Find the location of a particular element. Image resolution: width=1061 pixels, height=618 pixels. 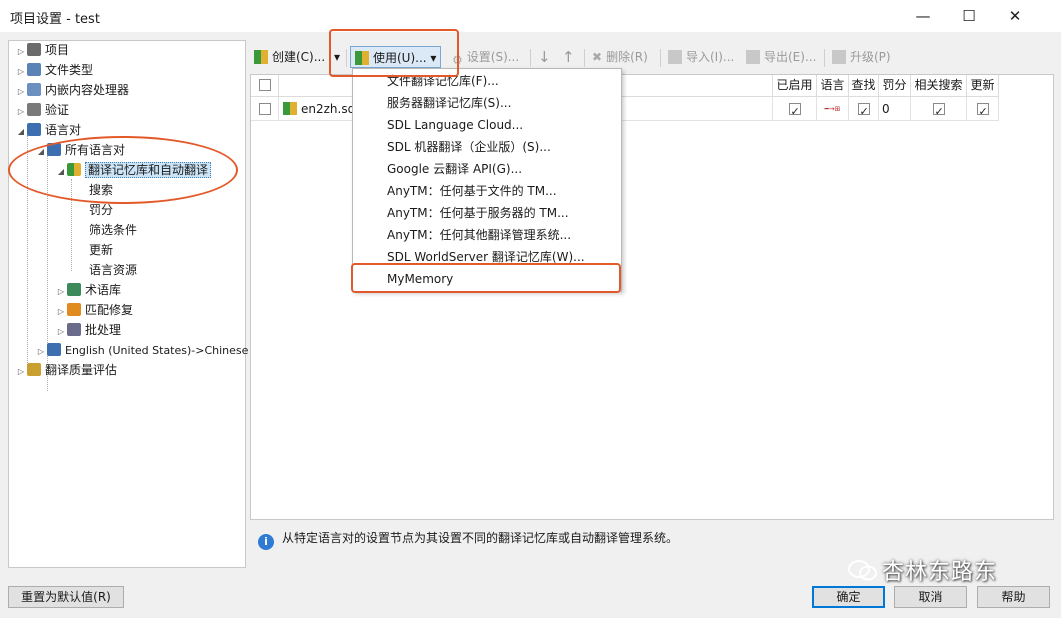

tree-item-language-pairs: ◢ 语言对 is located at coordinates (48, 130).